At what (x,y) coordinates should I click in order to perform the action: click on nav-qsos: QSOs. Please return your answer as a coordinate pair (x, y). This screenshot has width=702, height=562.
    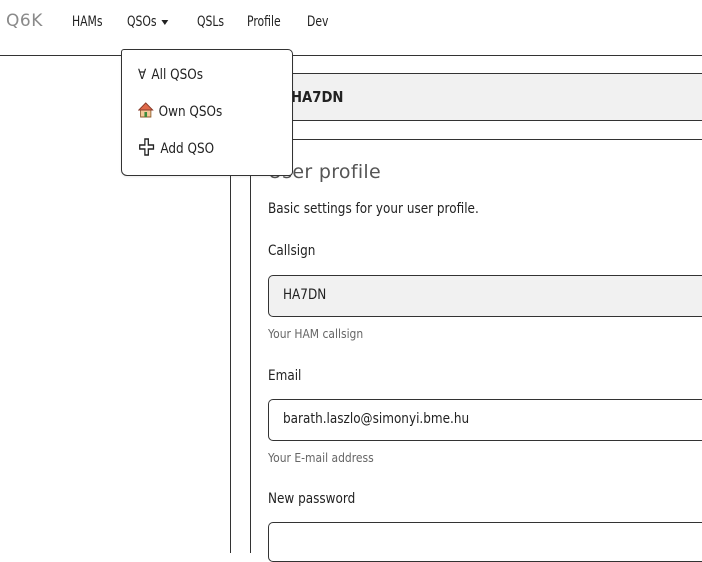
    Looking at the image, I should click on (148, 22).